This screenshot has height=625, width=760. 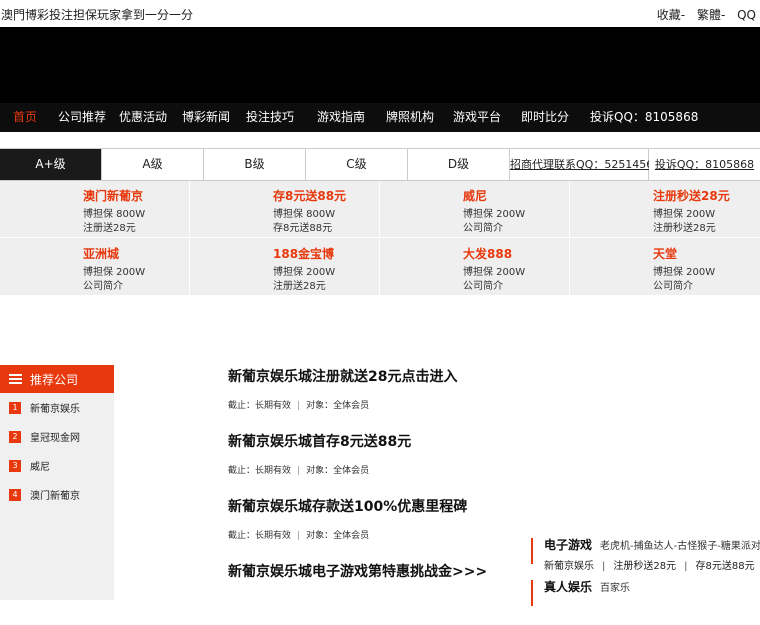 I want to click on top-links: 收藏- 繁體- QQ, so click(x=702, y=14).